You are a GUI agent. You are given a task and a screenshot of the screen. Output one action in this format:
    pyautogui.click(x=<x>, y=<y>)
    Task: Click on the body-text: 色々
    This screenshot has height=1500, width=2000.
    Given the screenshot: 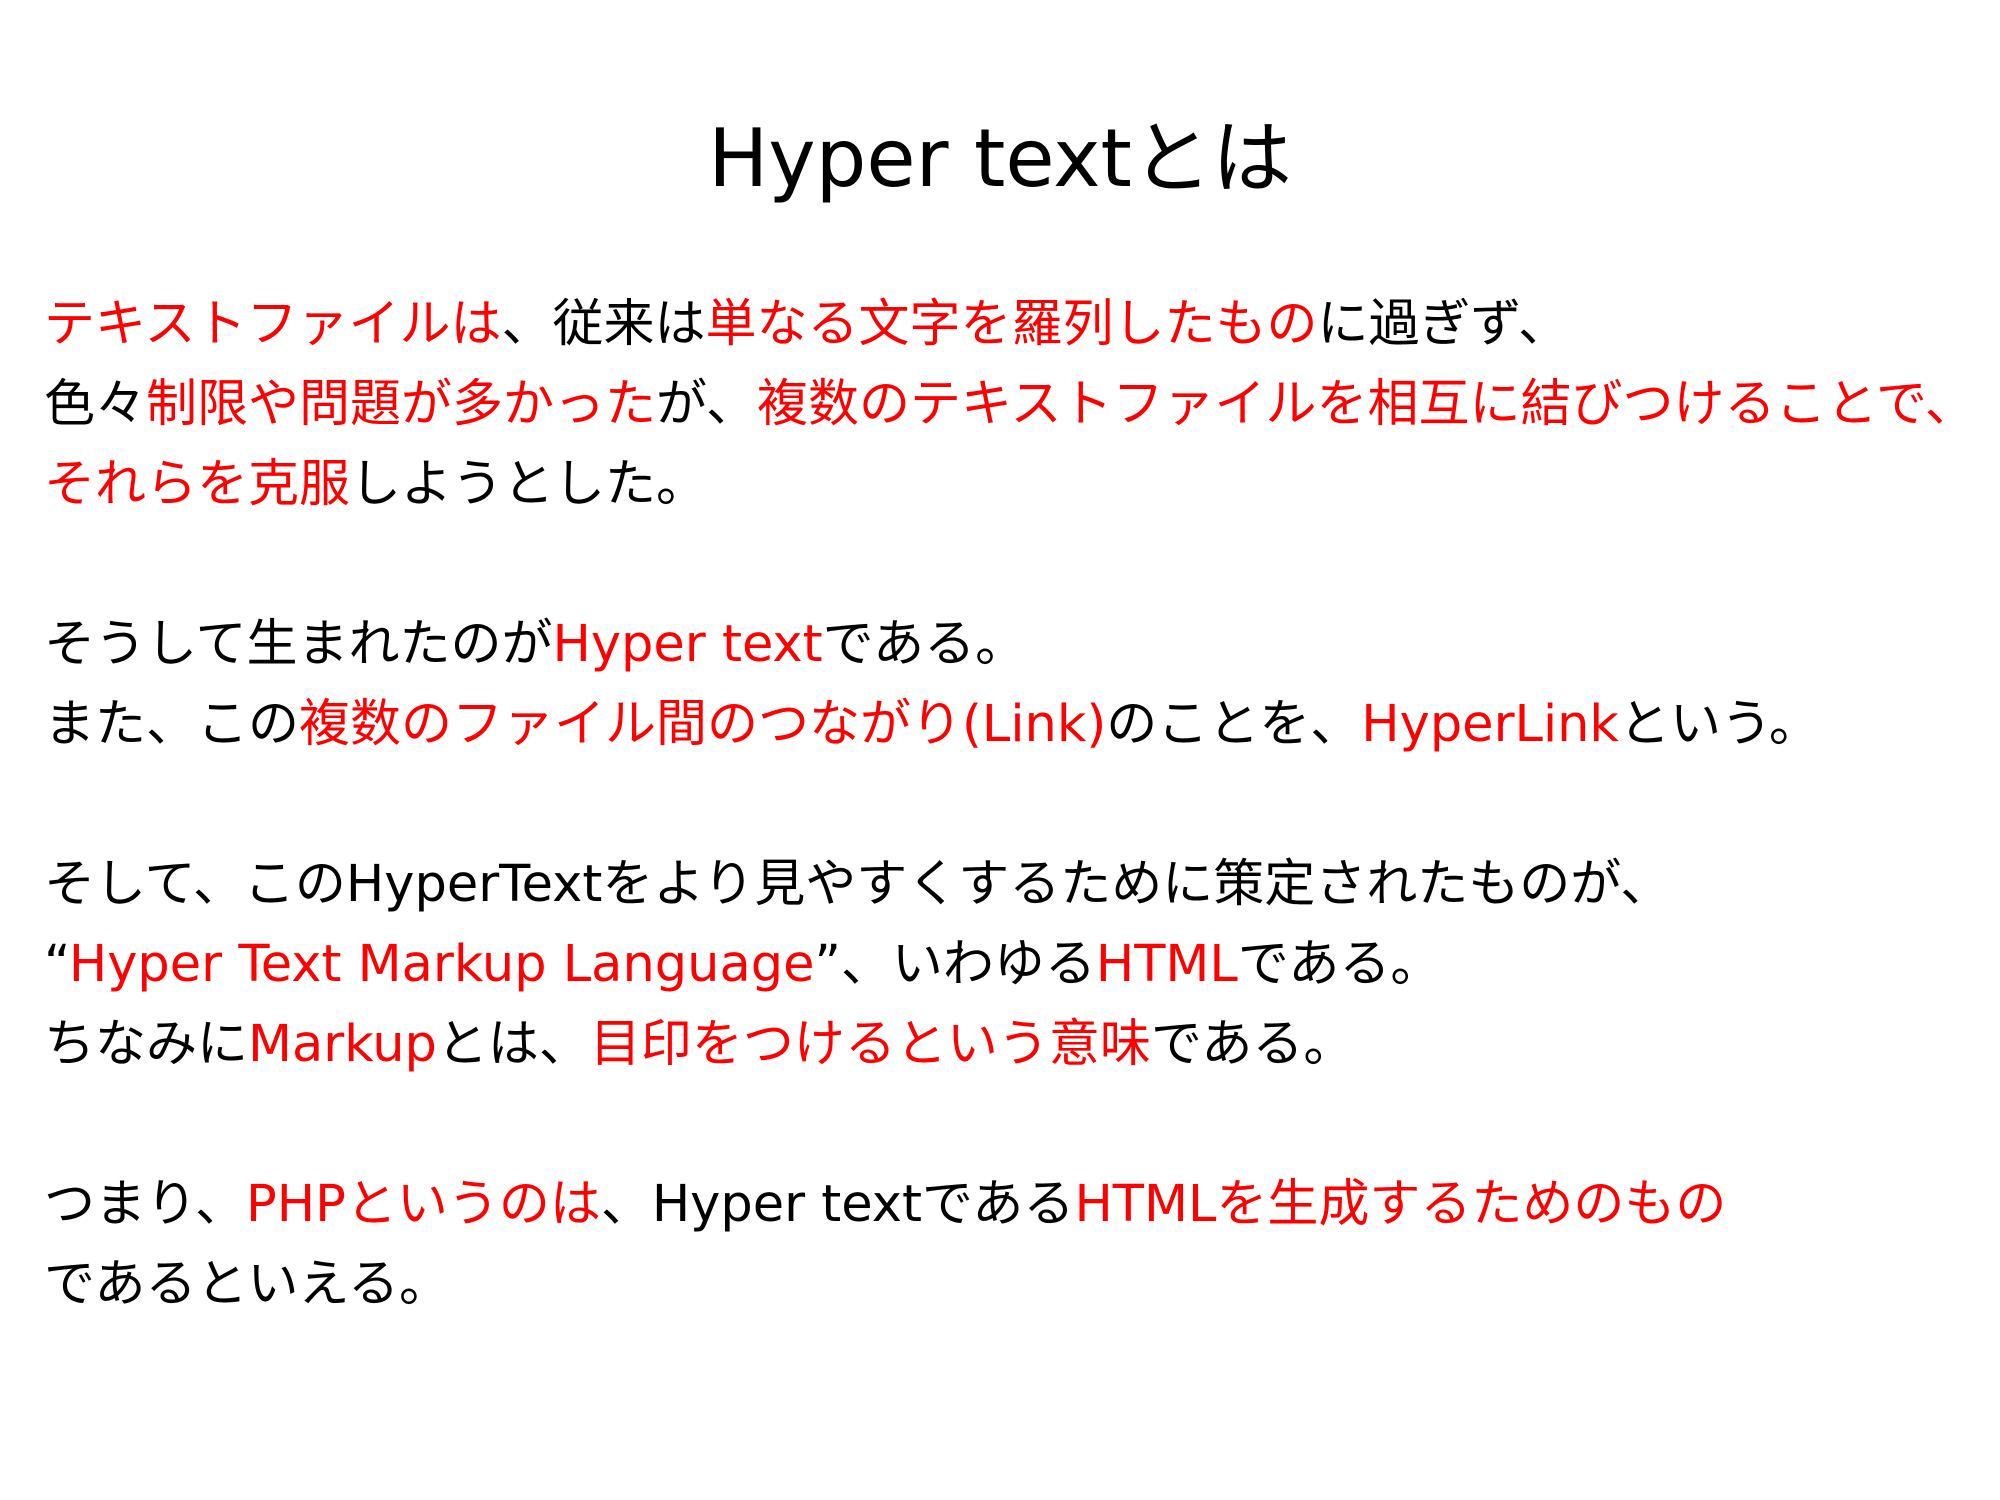 What is the action you would take?
    pyautogui.click(x=95, y=404)
    